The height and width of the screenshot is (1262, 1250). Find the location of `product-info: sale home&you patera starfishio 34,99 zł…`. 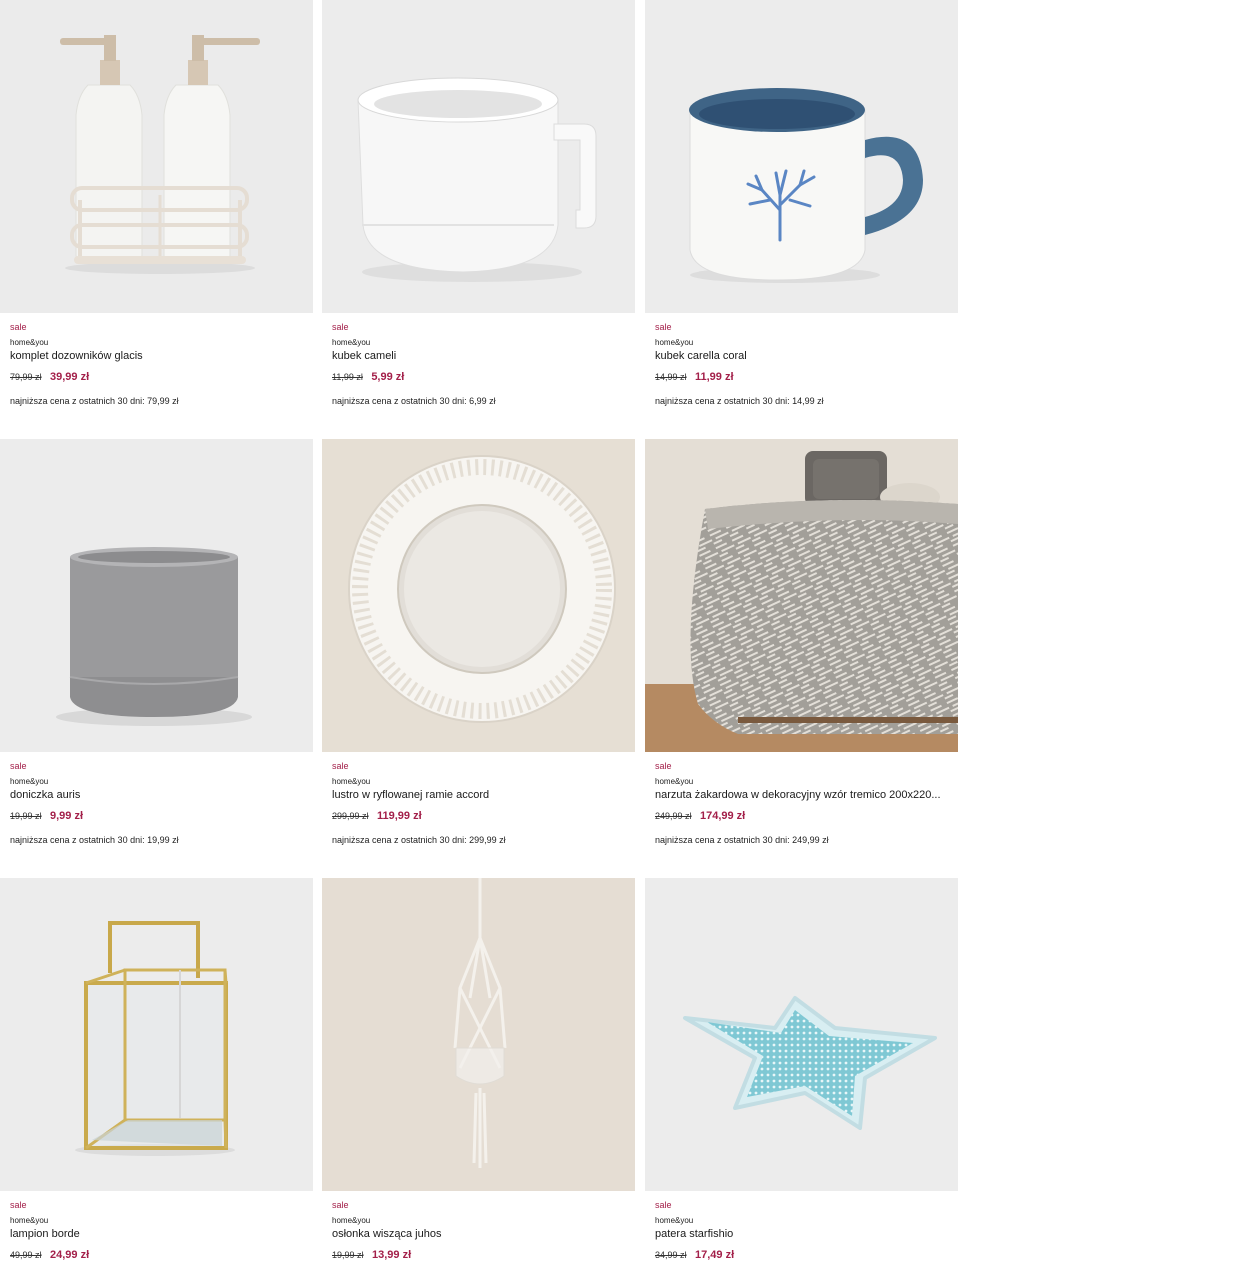

product-info: sale home&you patera starfishio 34,99 zł… is located at coordinates (805, 1230).